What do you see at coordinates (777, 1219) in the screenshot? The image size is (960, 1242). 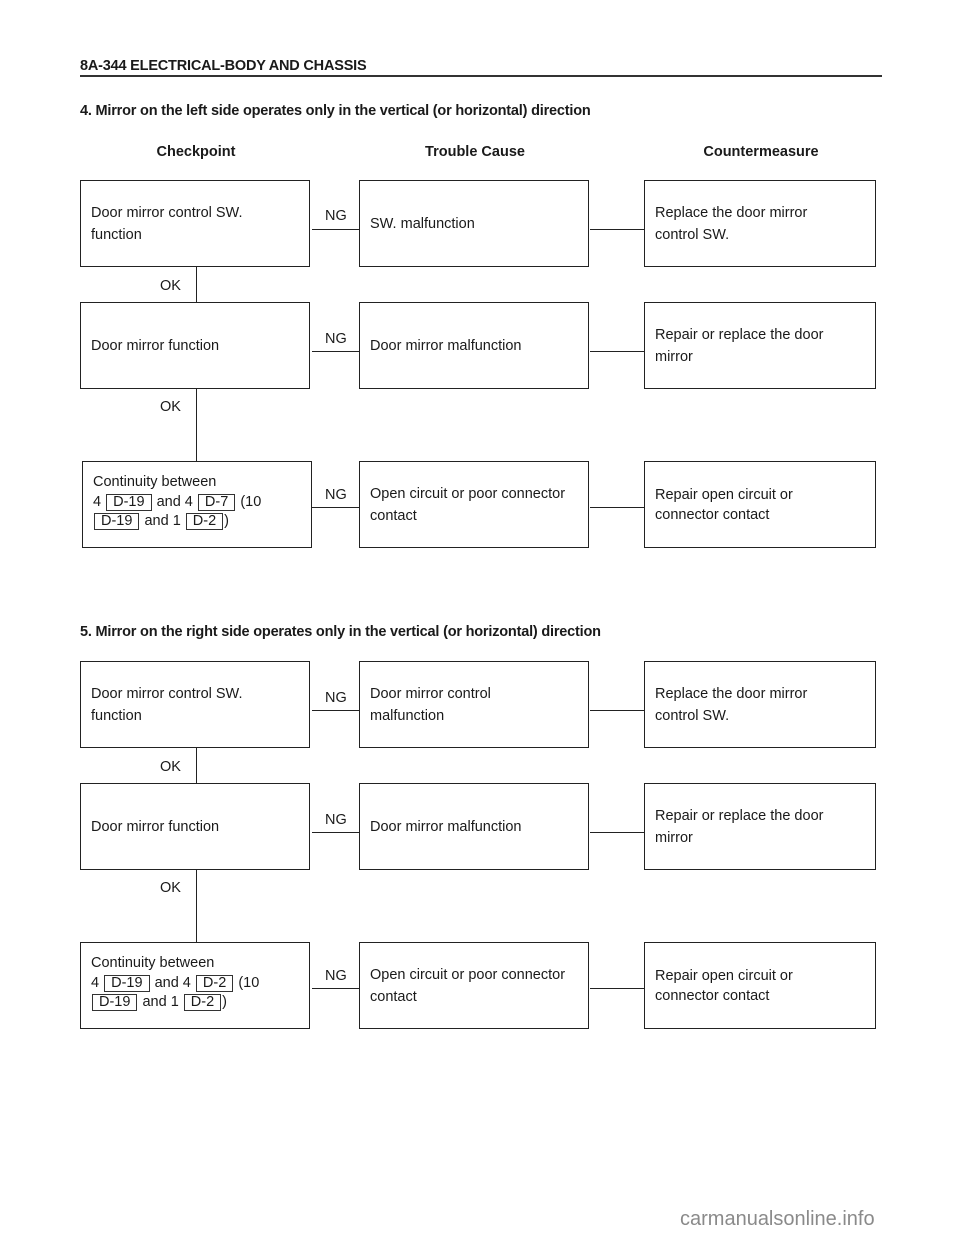 I see `watermark: carmanualsonline.info` at bounding box center [777, 1219].